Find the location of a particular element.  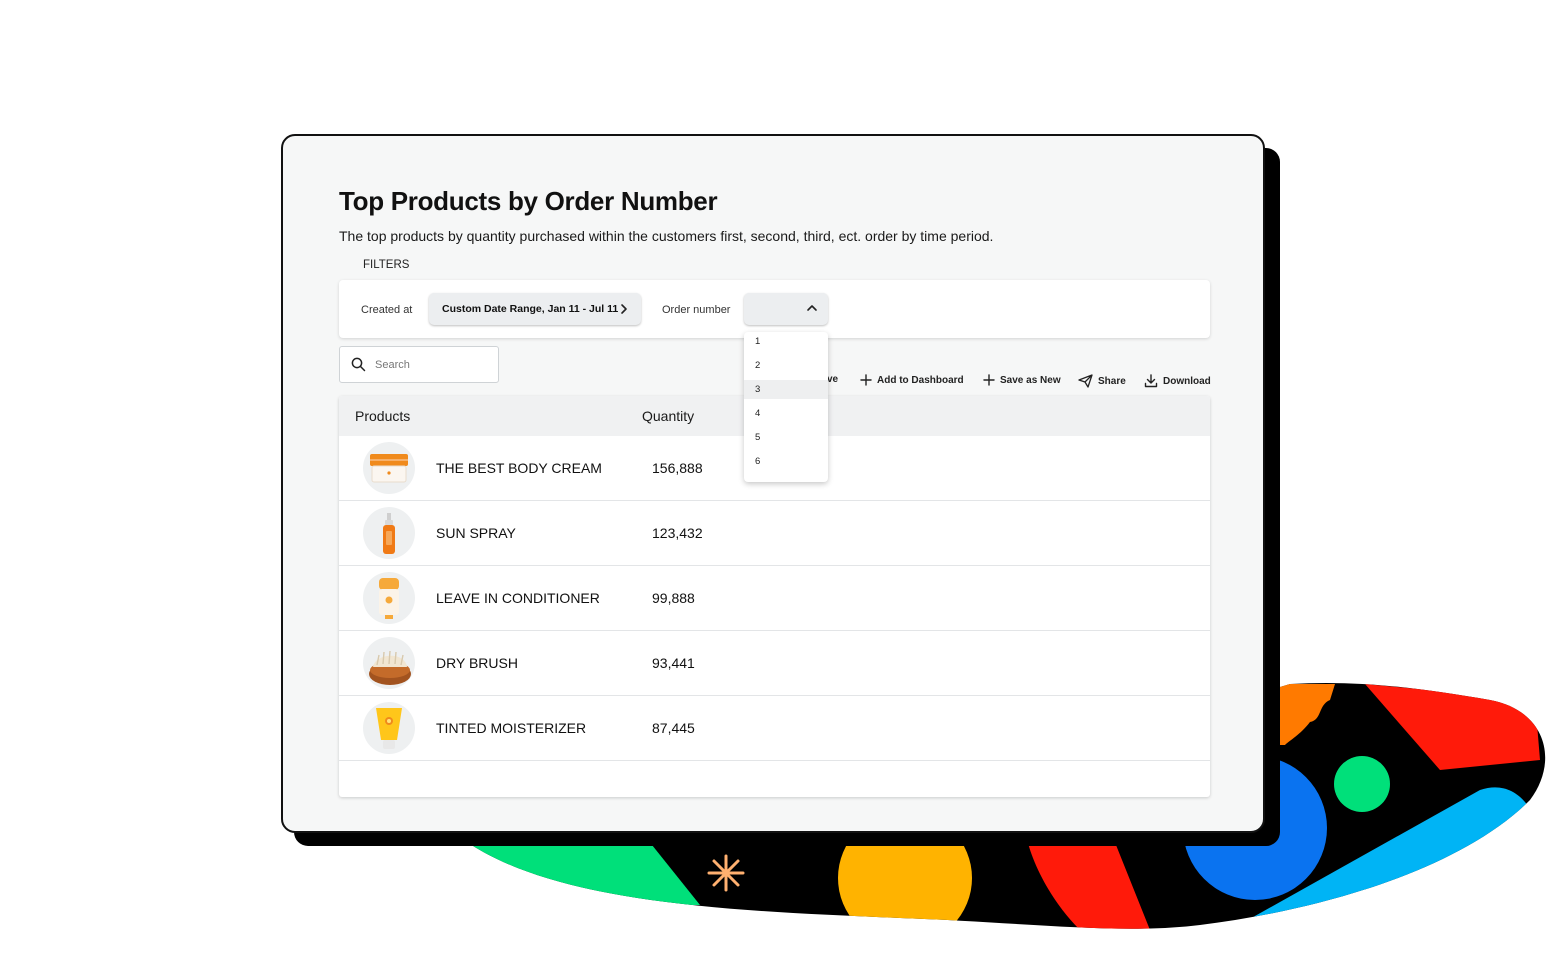

column-header-quantity: Quantity is located at coordinates (668, 416).